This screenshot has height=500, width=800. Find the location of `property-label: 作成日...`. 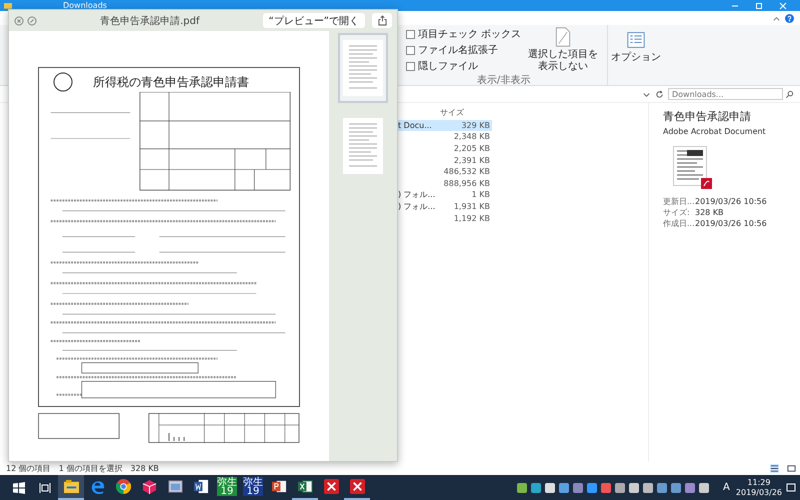

property-label: 作成日... is located at coordinates (679, 223).